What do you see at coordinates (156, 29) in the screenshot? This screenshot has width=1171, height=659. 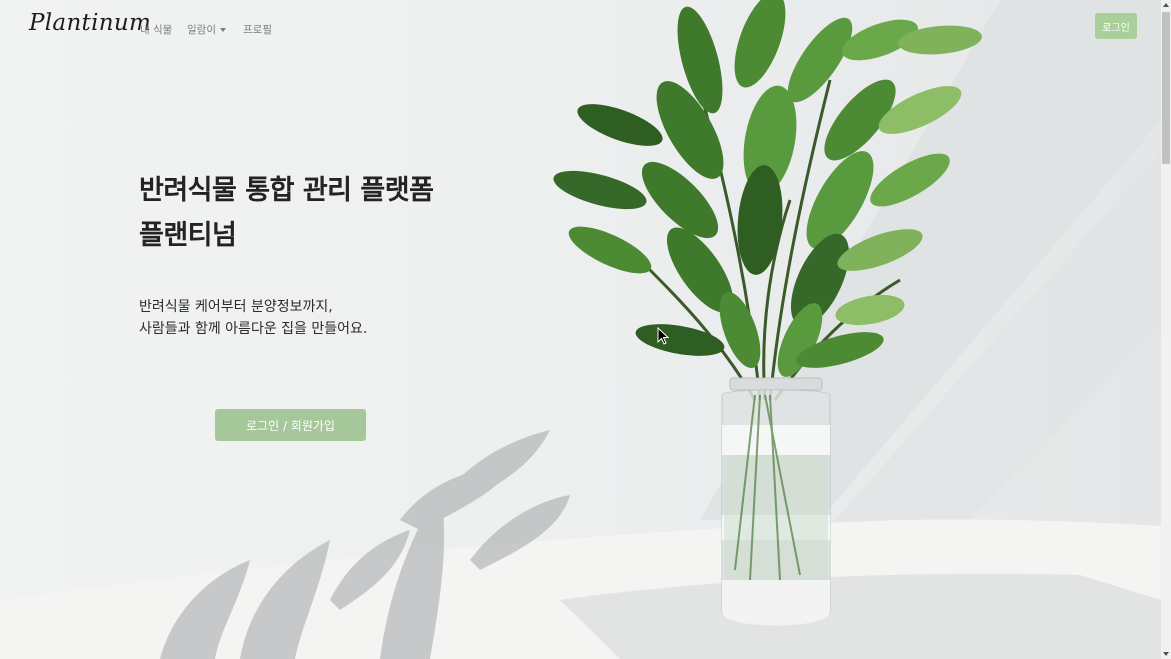 I see `nav-link-my-plants: 내 식물` at bounding box center [156, 29].